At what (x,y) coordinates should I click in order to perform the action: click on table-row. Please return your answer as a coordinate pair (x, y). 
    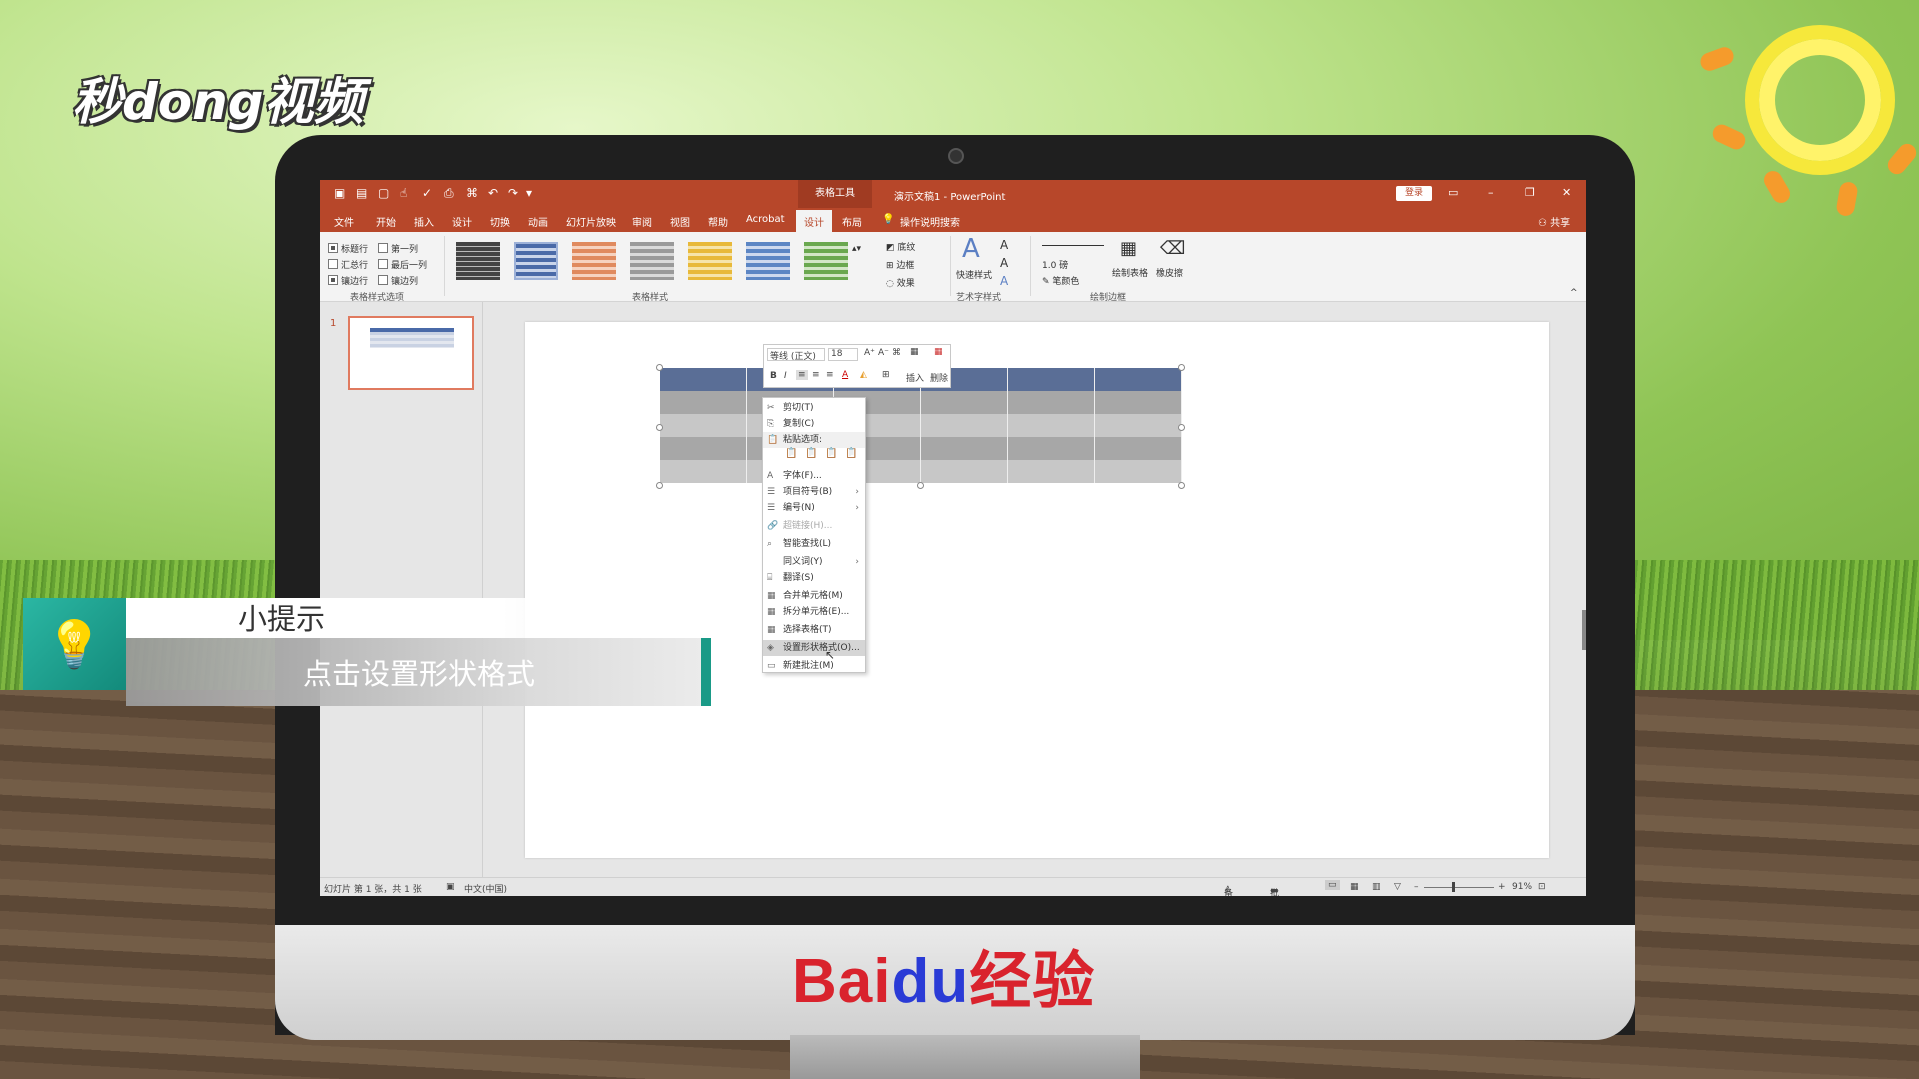
    Looking at the image, I should click on (921, 425).